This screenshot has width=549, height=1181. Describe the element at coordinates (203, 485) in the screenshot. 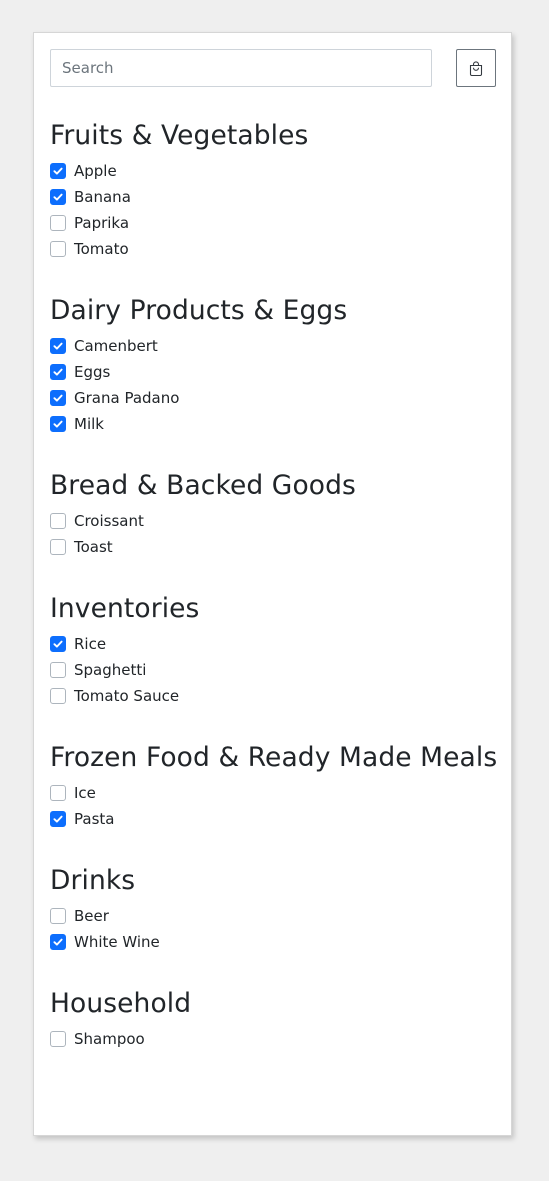

I see `category-title: Bread & Backed Goods` at that location.